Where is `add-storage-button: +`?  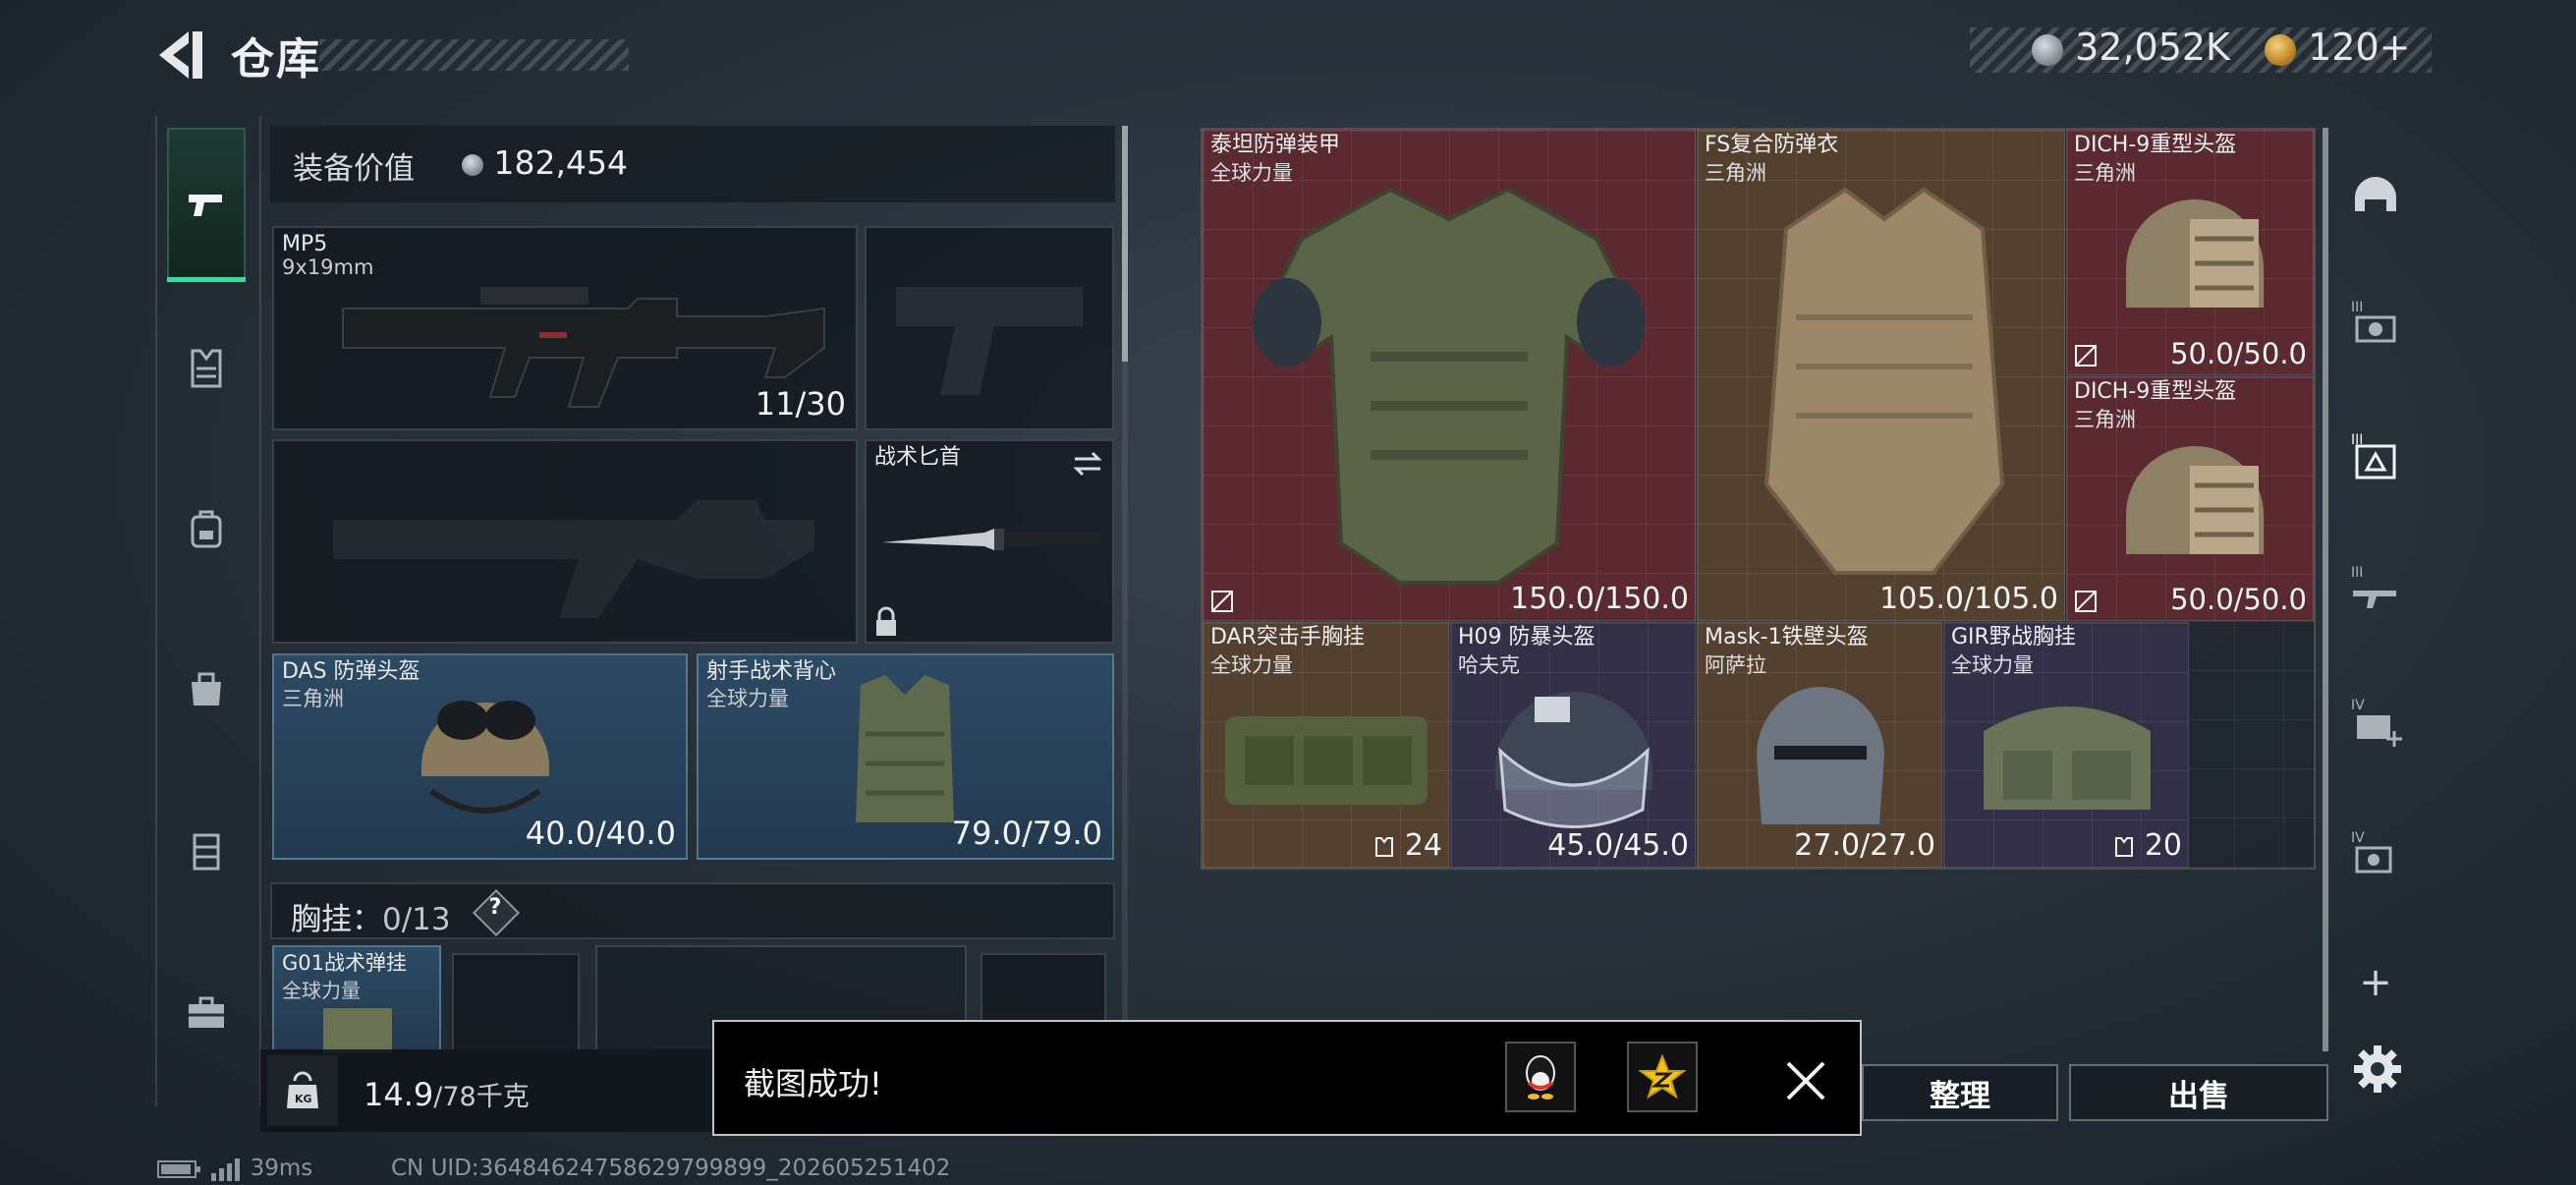
add-storage-button: + is located at coordinates (2375, 983).